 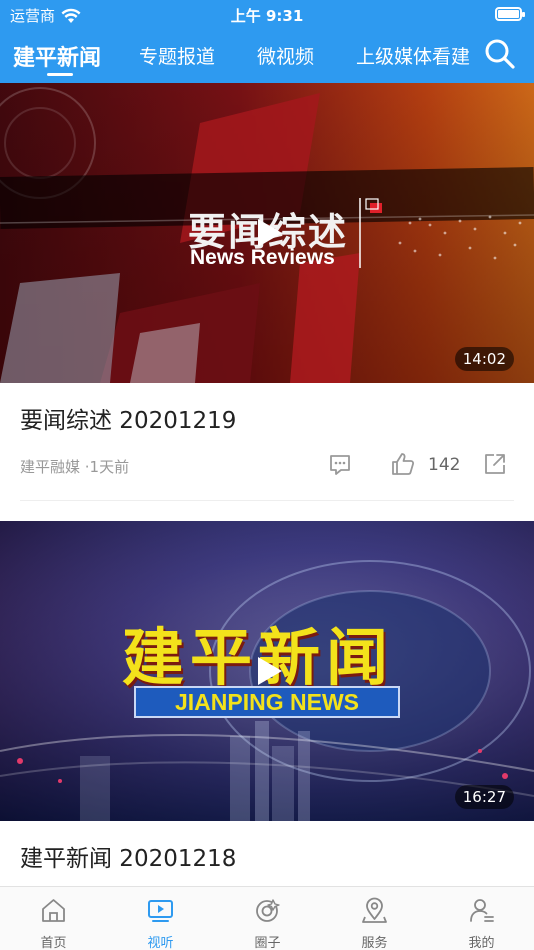 What do you see at coordinates (500, 54) in the screenshot?
I see `search-icon` at bounding box center [500, 54].